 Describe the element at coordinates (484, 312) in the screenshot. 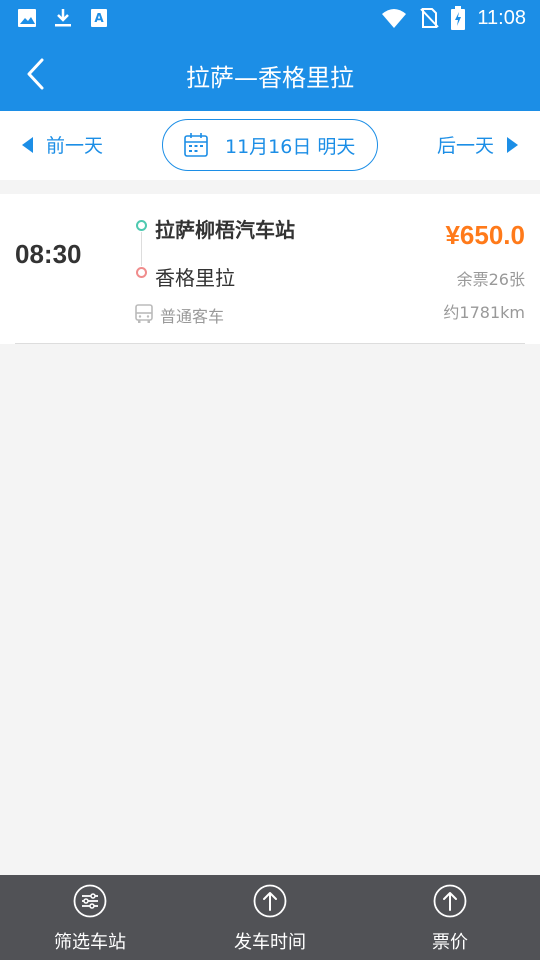

I see `trip-distance: 约1781km` at that location.